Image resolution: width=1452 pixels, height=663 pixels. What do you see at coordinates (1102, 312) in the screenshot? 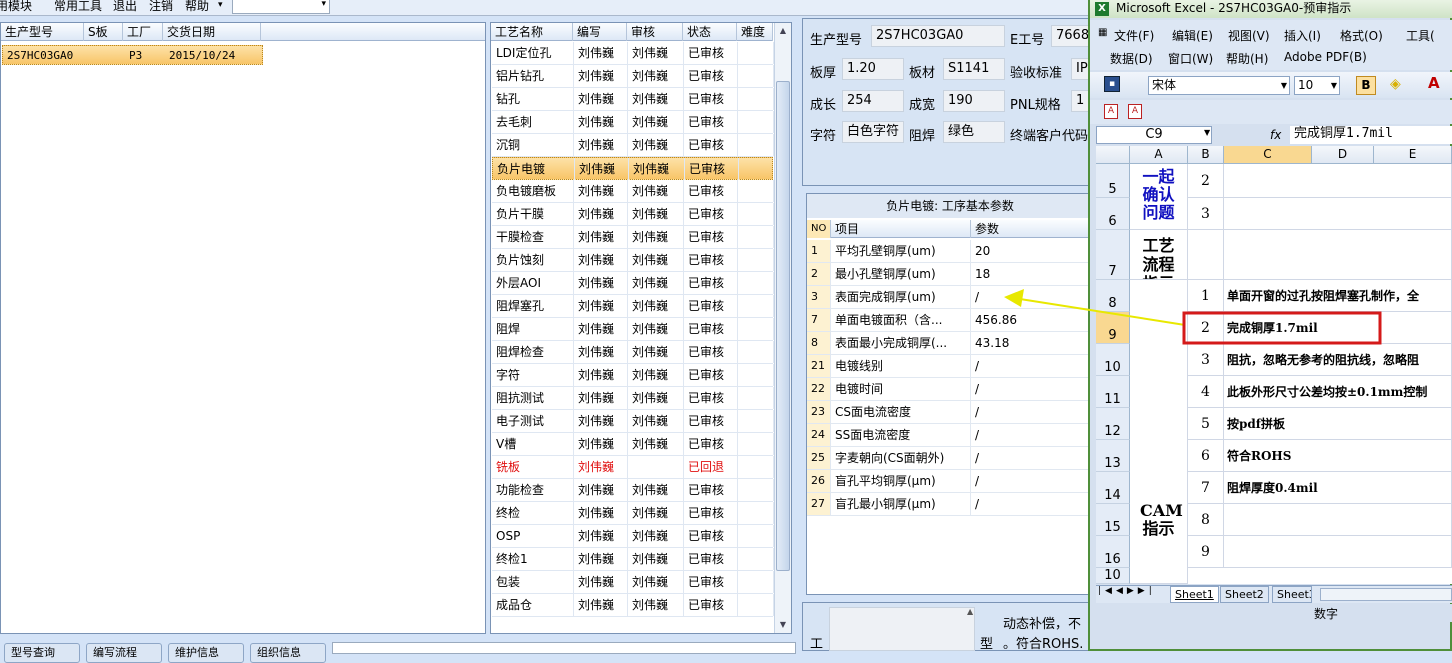
I see `annotation-arrow-line` at bounding box center [1102, 312].